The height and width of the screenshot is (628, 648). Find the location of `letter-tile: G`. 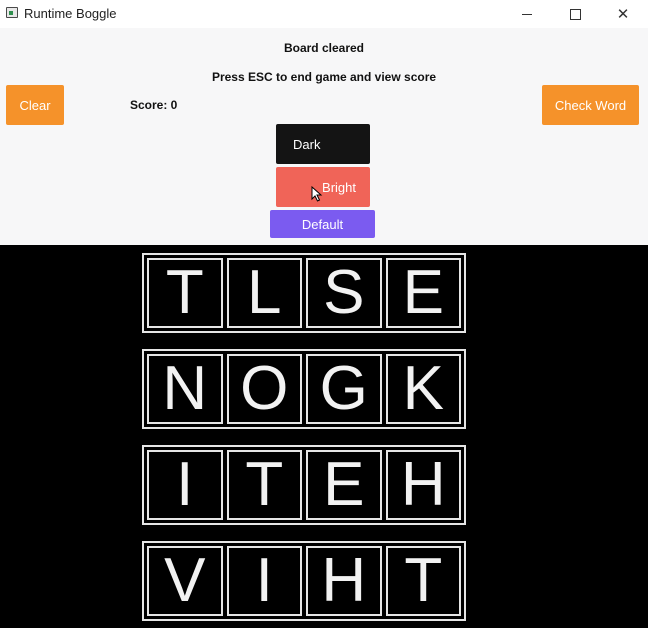

letter-tile: G is located at coordinates (344, 389).